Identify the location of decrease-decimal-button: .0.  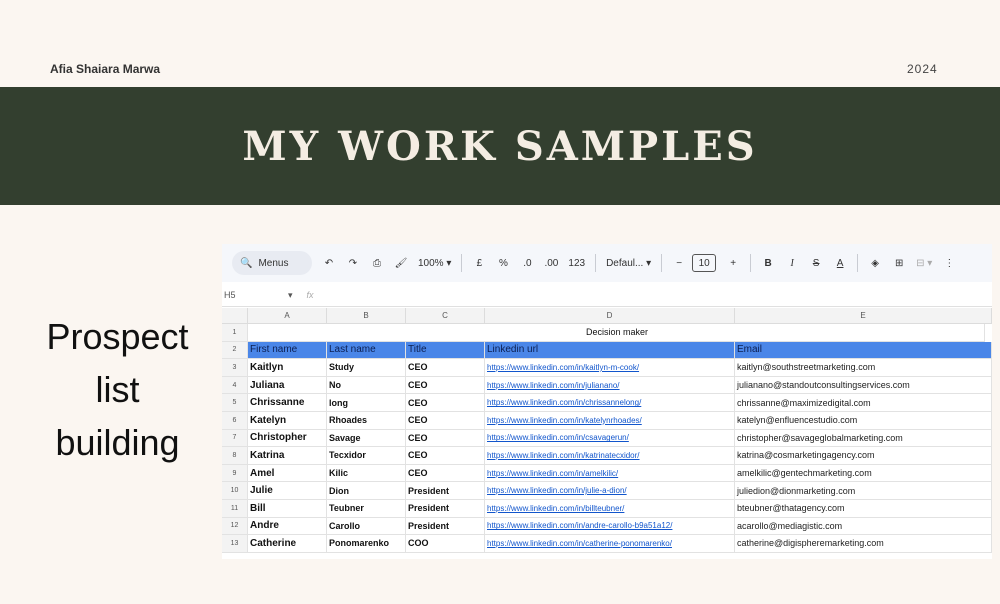
(527, 263).